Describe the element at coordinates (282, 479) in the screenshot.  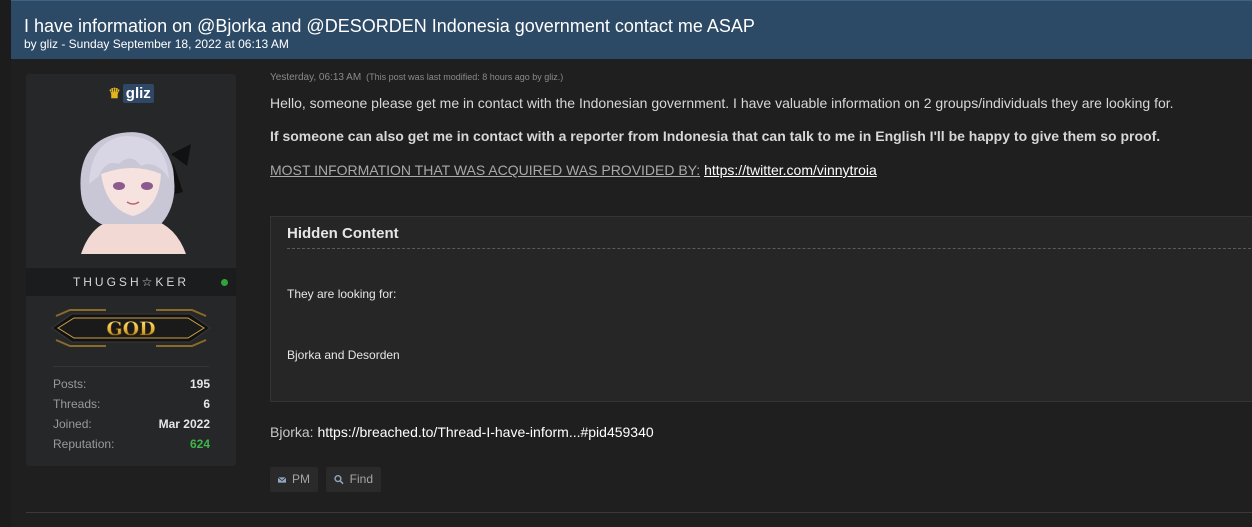
I see `envelope-icon` at that location.